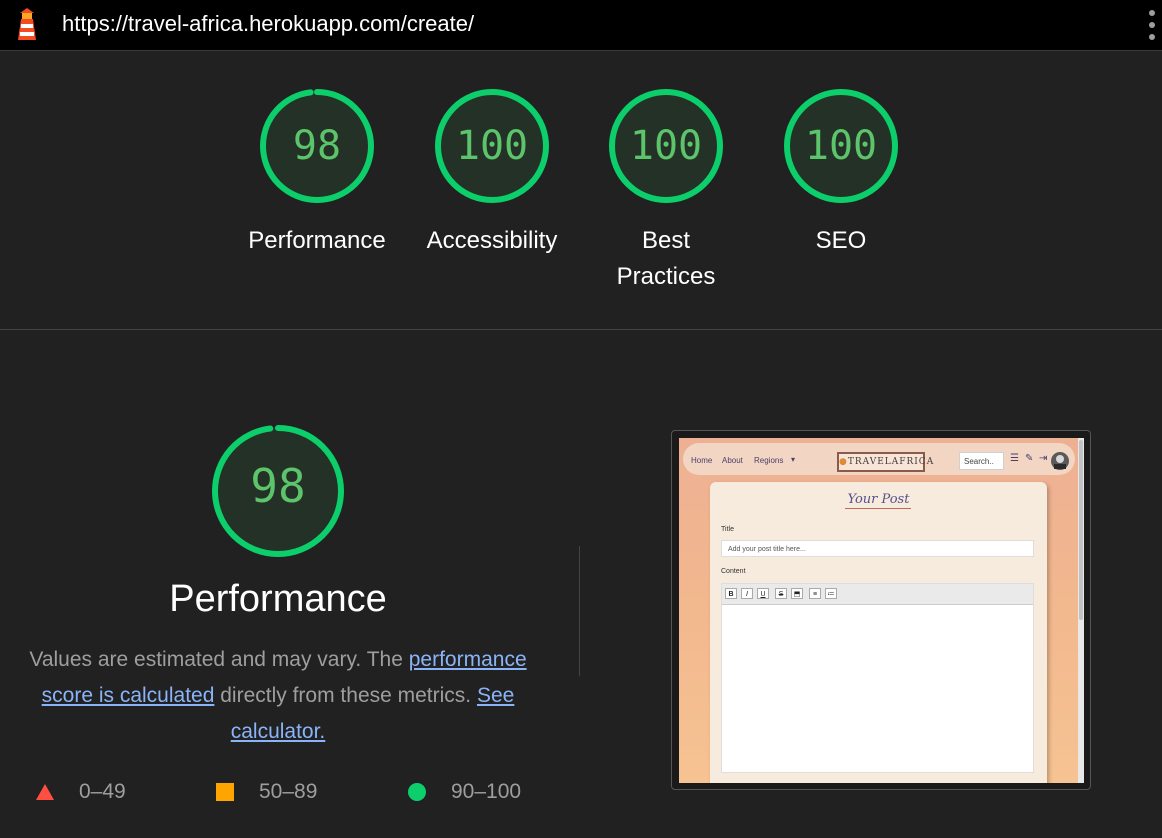 The height and width of the screenshot is (838, 1162). Describe the element at coordinates (102, 791) in the screenshot. I see `legend-range: 0–49` at that location.